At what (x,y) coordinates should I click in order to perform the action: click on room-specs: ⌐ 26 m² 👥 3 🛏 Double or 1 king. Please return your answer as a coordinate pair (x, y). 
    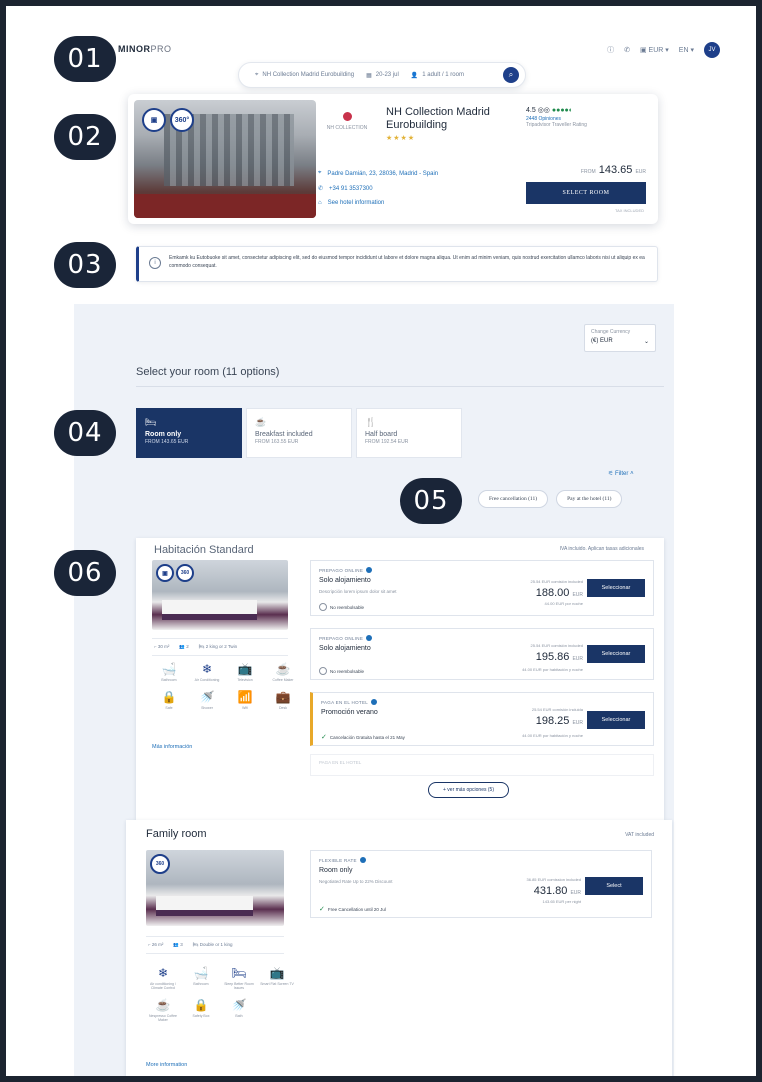
    Looking at the image, I should click on (215, 945).